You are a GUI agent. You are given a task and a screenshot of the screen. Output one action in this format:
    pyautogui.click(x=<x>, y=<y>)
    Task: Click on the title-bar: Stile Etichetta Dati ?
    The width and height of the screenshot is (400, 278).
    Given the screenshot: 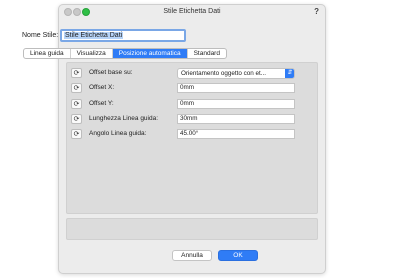 What is the action you would take?
    pyautogui.click(x=192, y=12)
    